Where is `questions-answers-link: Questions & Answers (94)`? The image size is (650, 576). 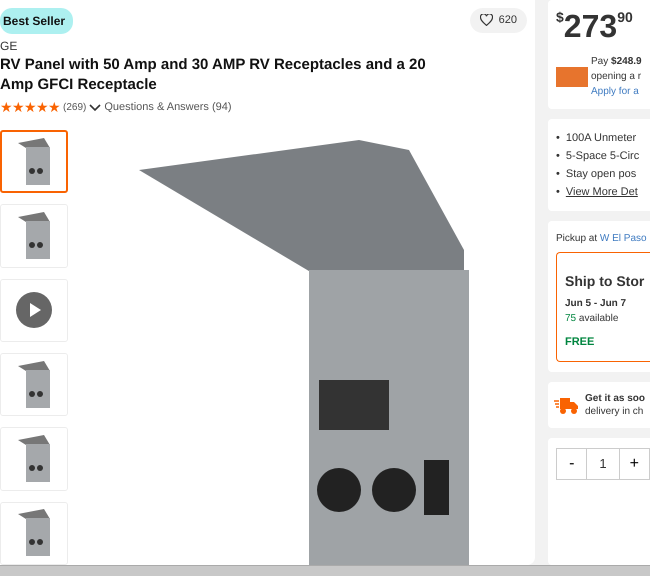
questions-answers-link: Questions & Answers (94) is located at coordinates (168, 107).